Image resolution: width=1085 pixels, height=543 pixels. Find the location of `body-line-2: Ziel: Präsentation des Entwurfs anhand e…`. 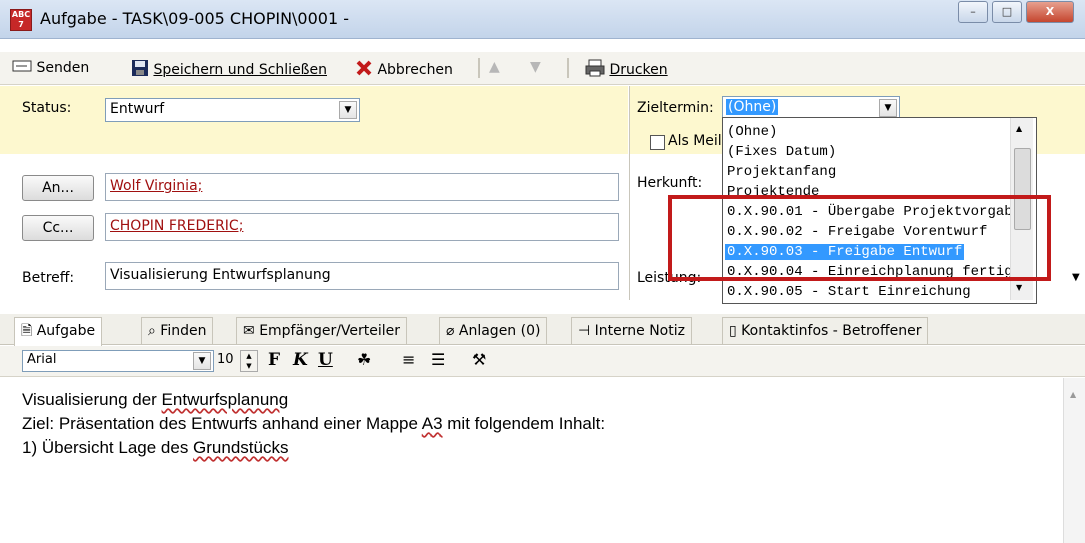

body-line-2: Ziel: Präsentation des Entwurfs anhand e… is located at coordinates (314, 423).